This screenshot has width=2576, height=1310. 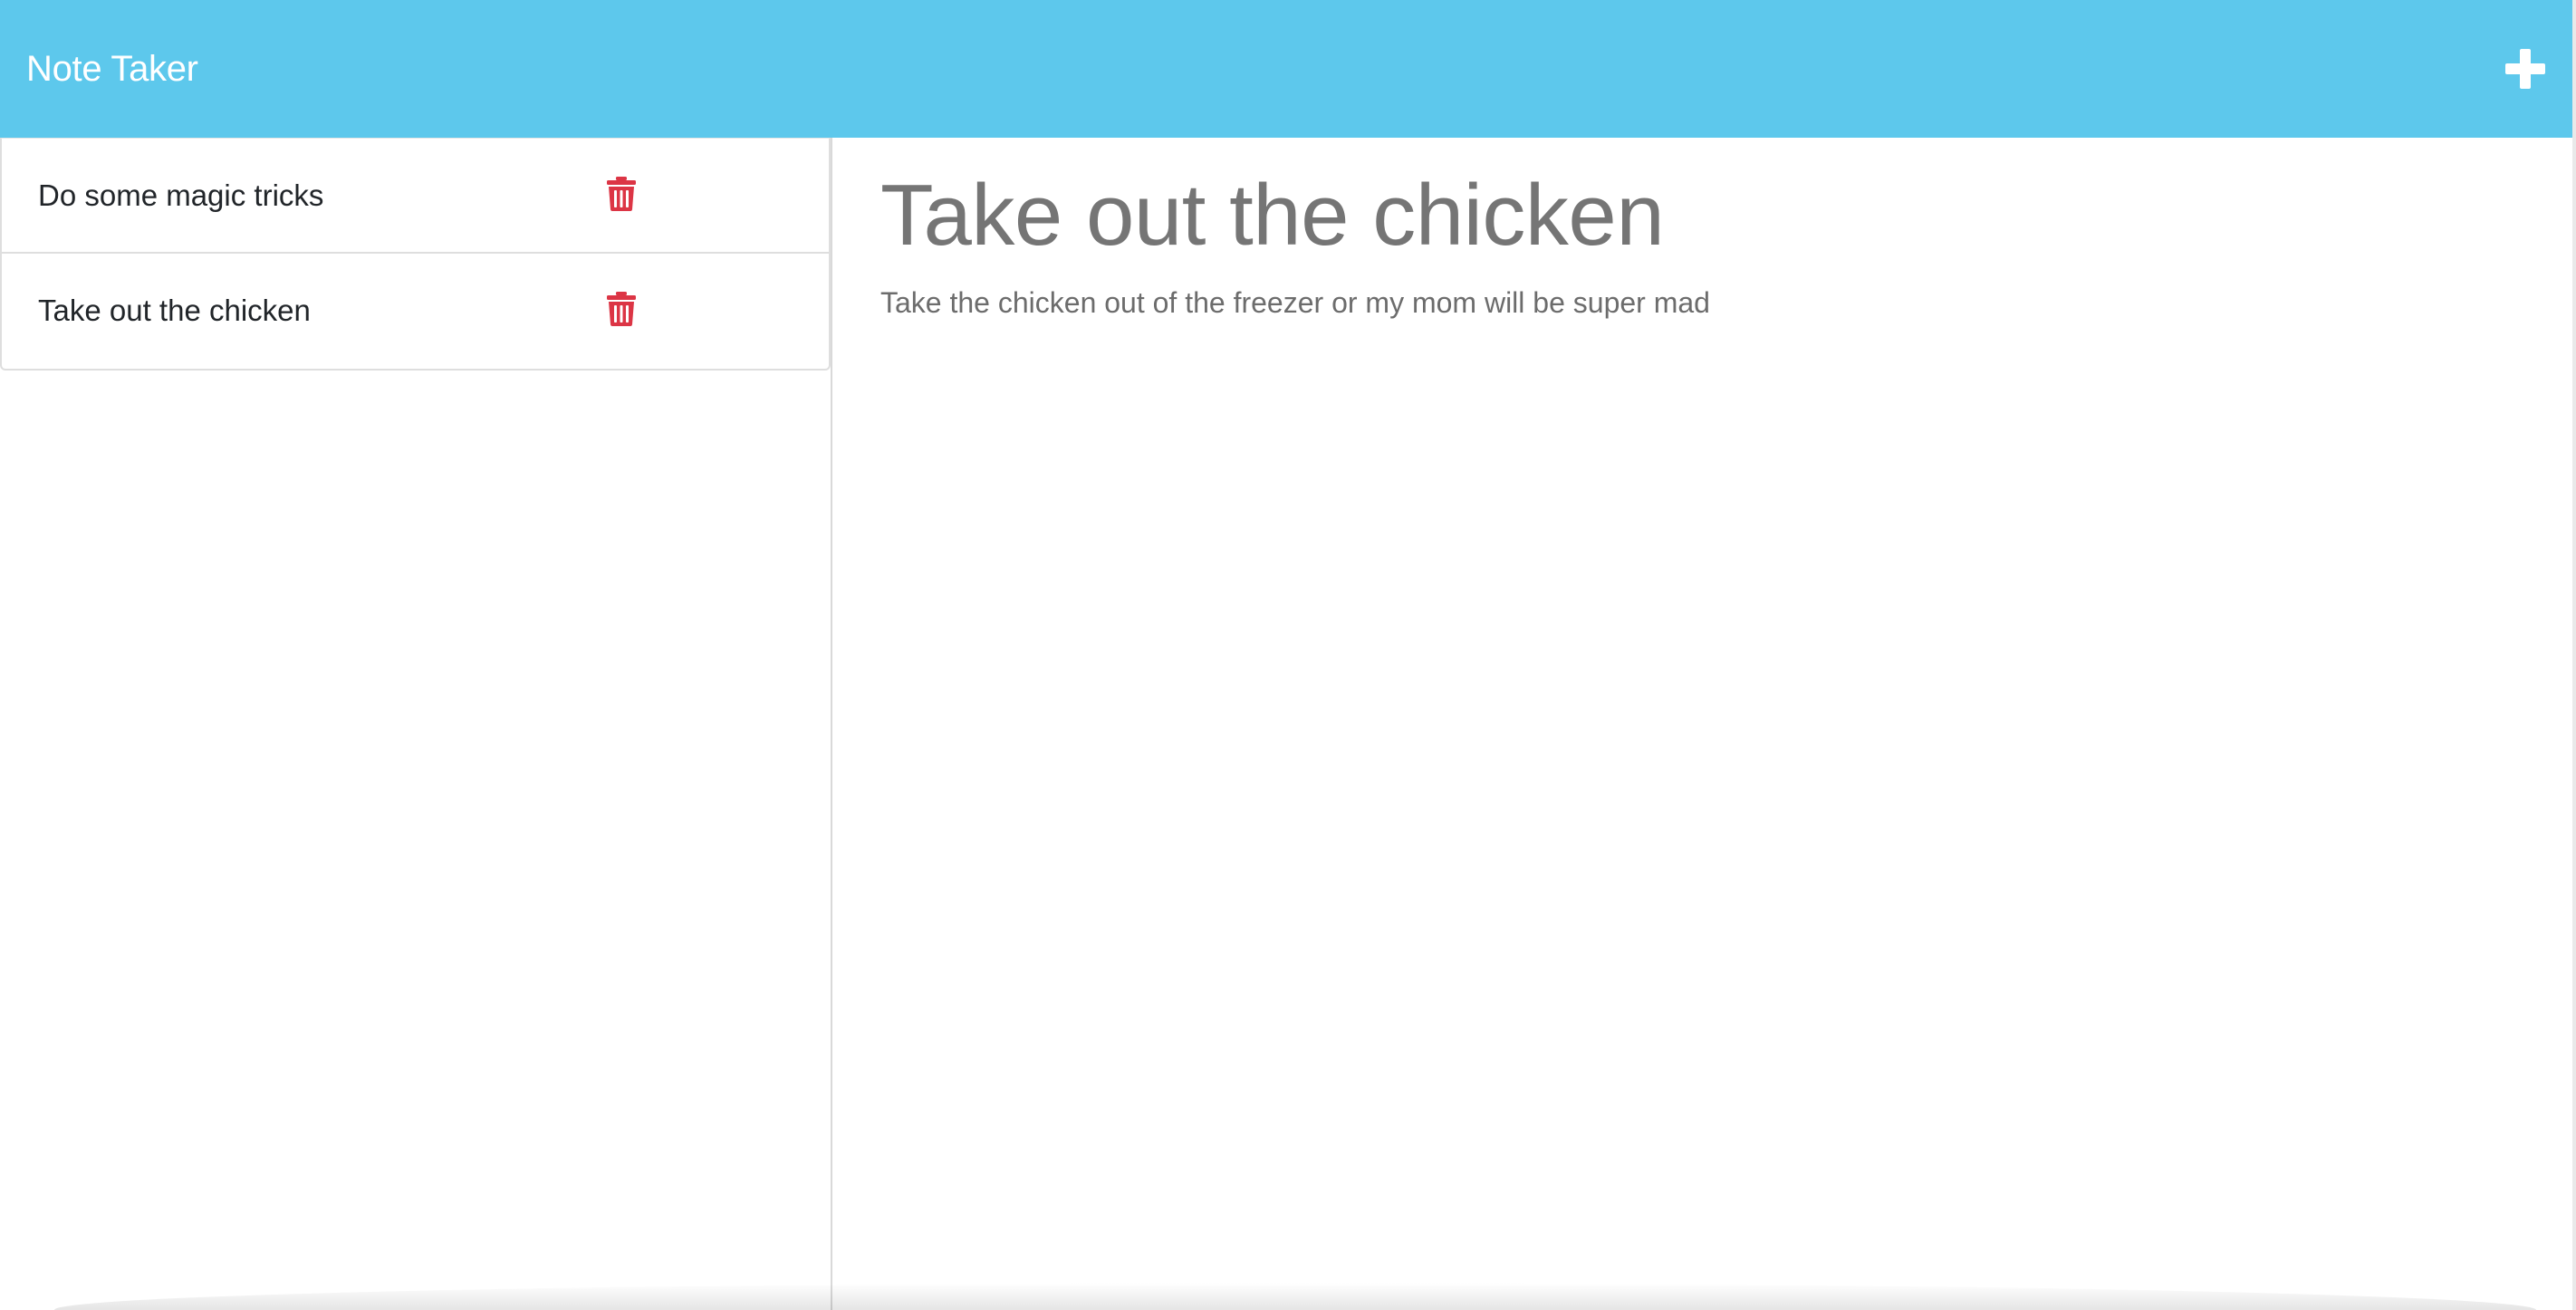 What do you see at coordinates (2574, 655) in the screenshot?
I see `window-edge` at bounding box center [2574, 655].